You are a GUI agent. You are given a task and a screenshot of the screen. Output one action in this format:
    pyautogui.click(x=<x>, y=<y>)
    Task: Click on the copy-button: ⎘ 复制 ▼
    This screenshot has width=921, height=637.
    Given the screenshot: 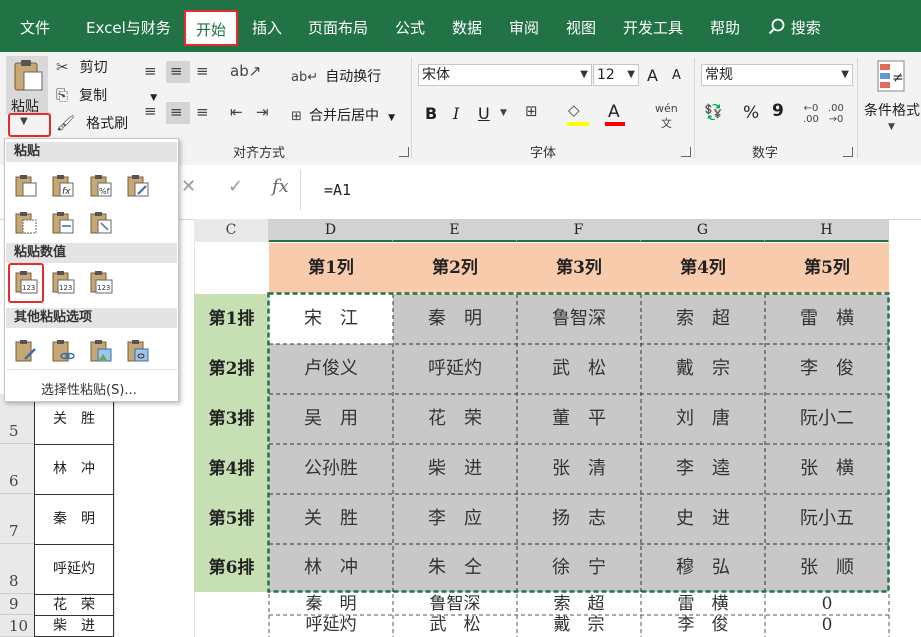 What is the action you would take?
    pyautogui.click(x=106, y=95)
    